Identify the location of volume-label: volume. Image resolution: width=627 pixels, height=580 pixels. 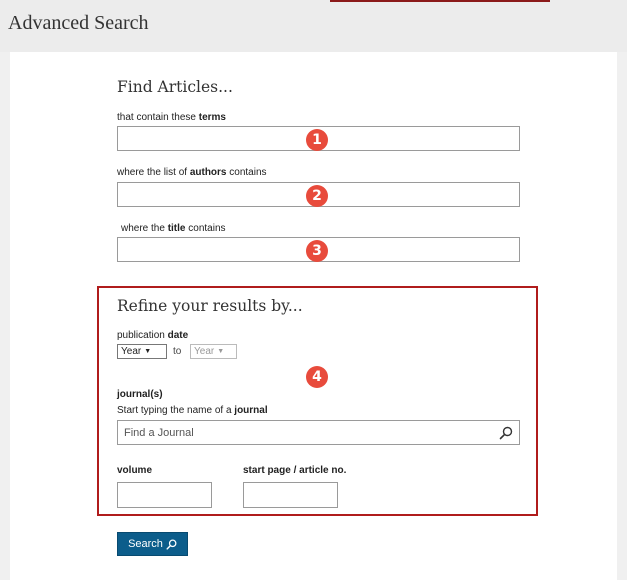
(135, 470).